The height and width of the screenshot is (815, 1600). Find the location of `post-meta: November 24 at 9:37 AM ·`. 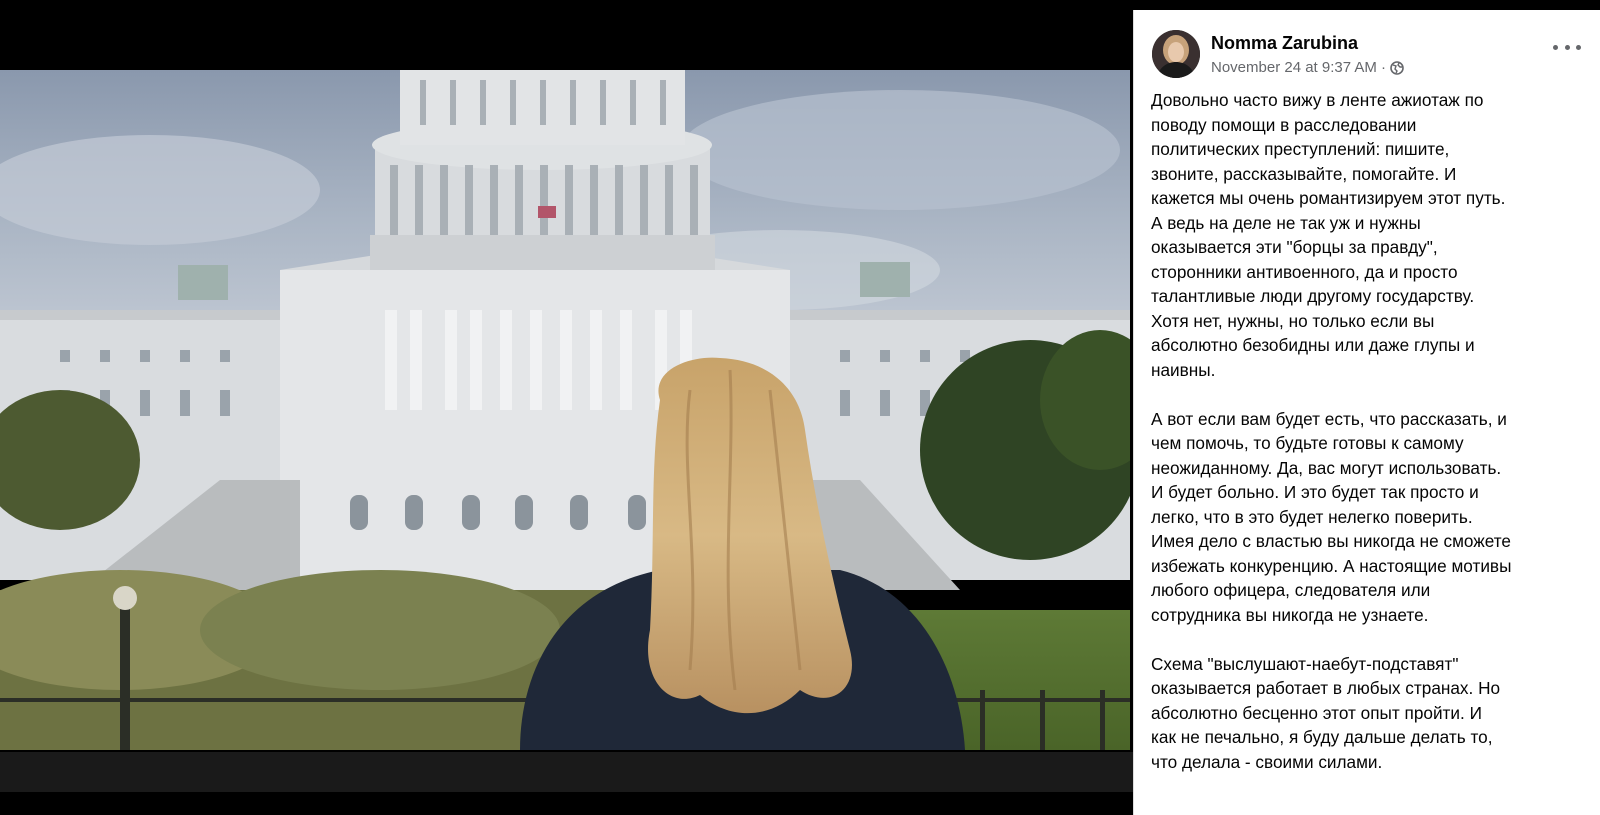

post-meta: November 24 at 9:37 AM · is located at coordinates (1307, 67).